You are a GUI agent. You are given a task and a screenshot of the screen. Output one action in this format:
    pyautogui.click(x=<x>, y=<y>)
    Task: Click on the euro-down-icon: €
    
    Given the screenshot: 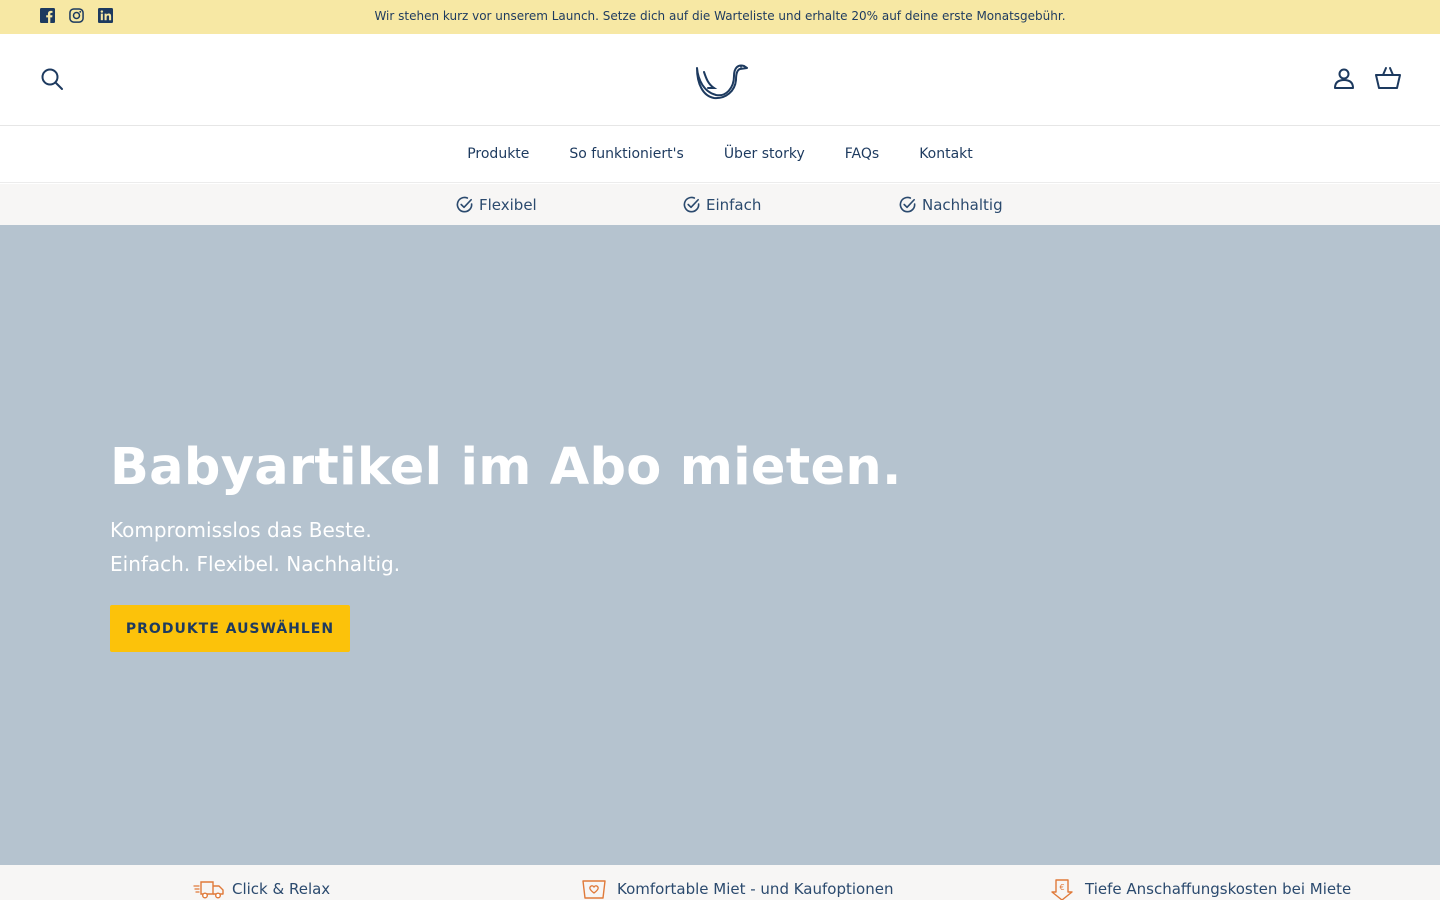 What is the action you would take?
    pyautogui.click(x=1062, y=889)
    